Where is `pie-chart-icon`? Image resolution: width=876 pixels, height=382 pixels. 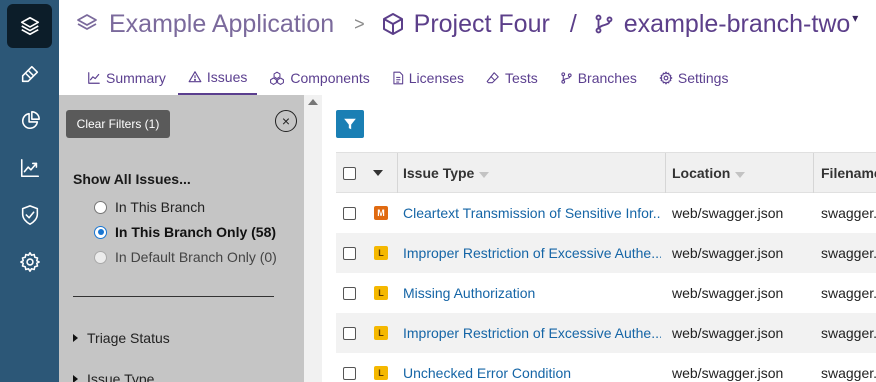 pie-chart-icon is located at coordinates (30, 119).